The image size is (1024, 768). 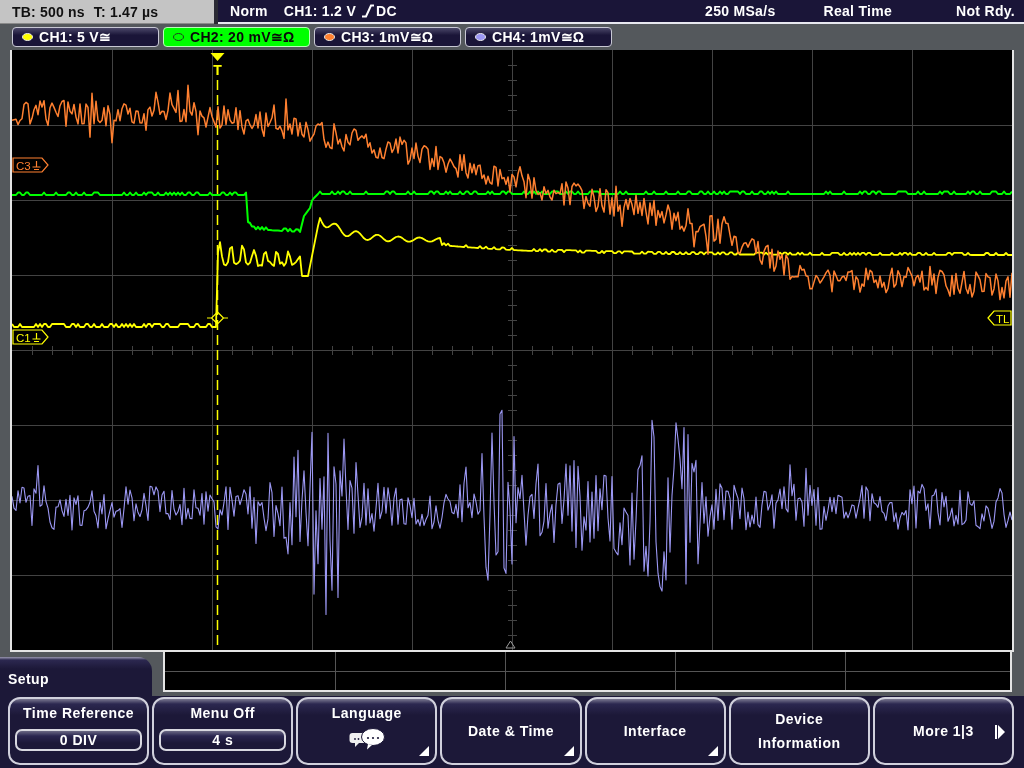 What do you see at coordinates (999, 318) in the screenshot?
I see `trigger-level-marker: TL` at bounding box center [999, 318].